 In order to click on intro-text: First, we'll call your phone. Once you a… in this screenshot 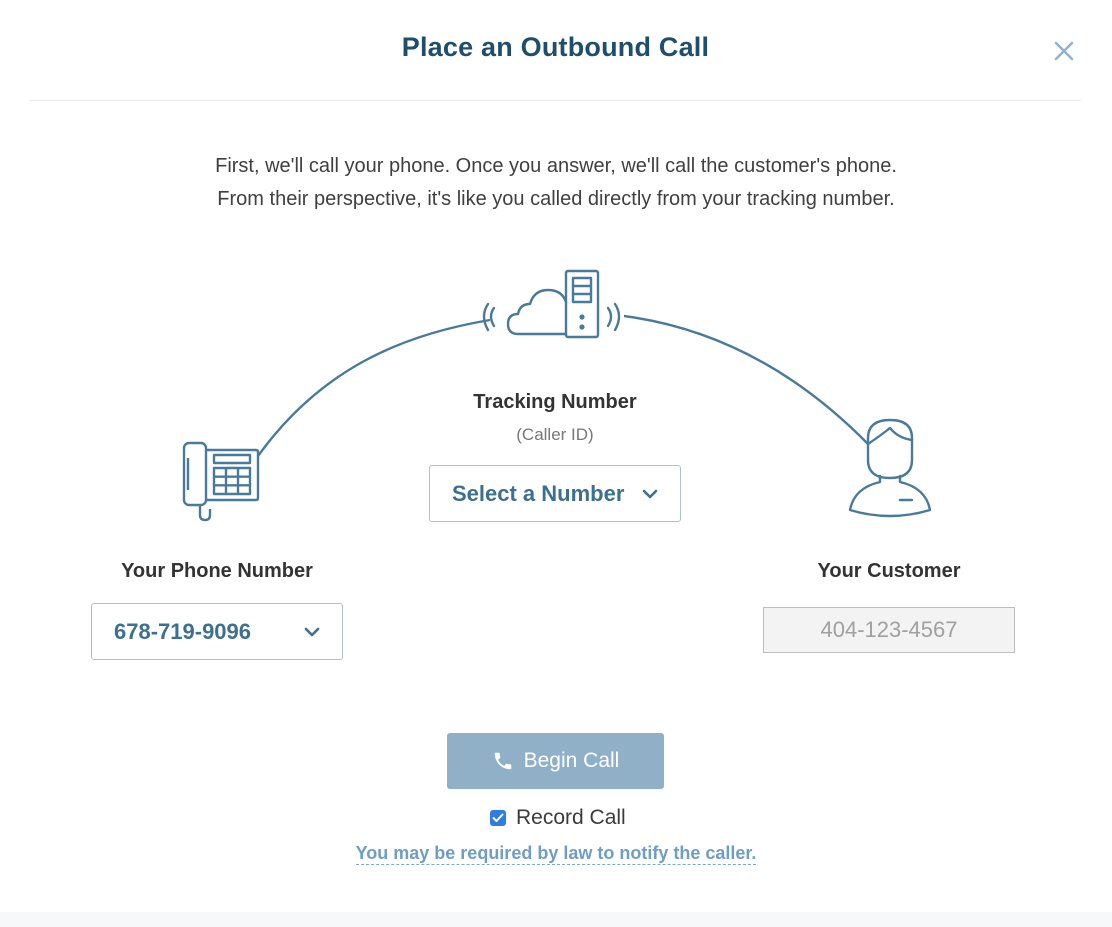, I will do `click(556, 183)`.